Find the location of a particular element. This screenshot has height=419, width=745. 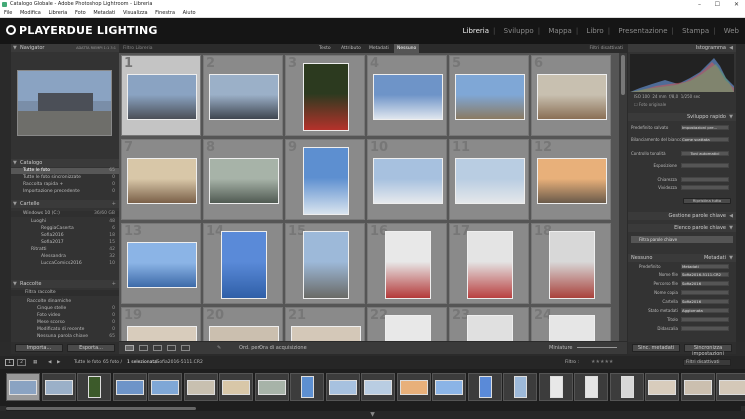

loupe-view-icon is located at coordinates (143, 348).